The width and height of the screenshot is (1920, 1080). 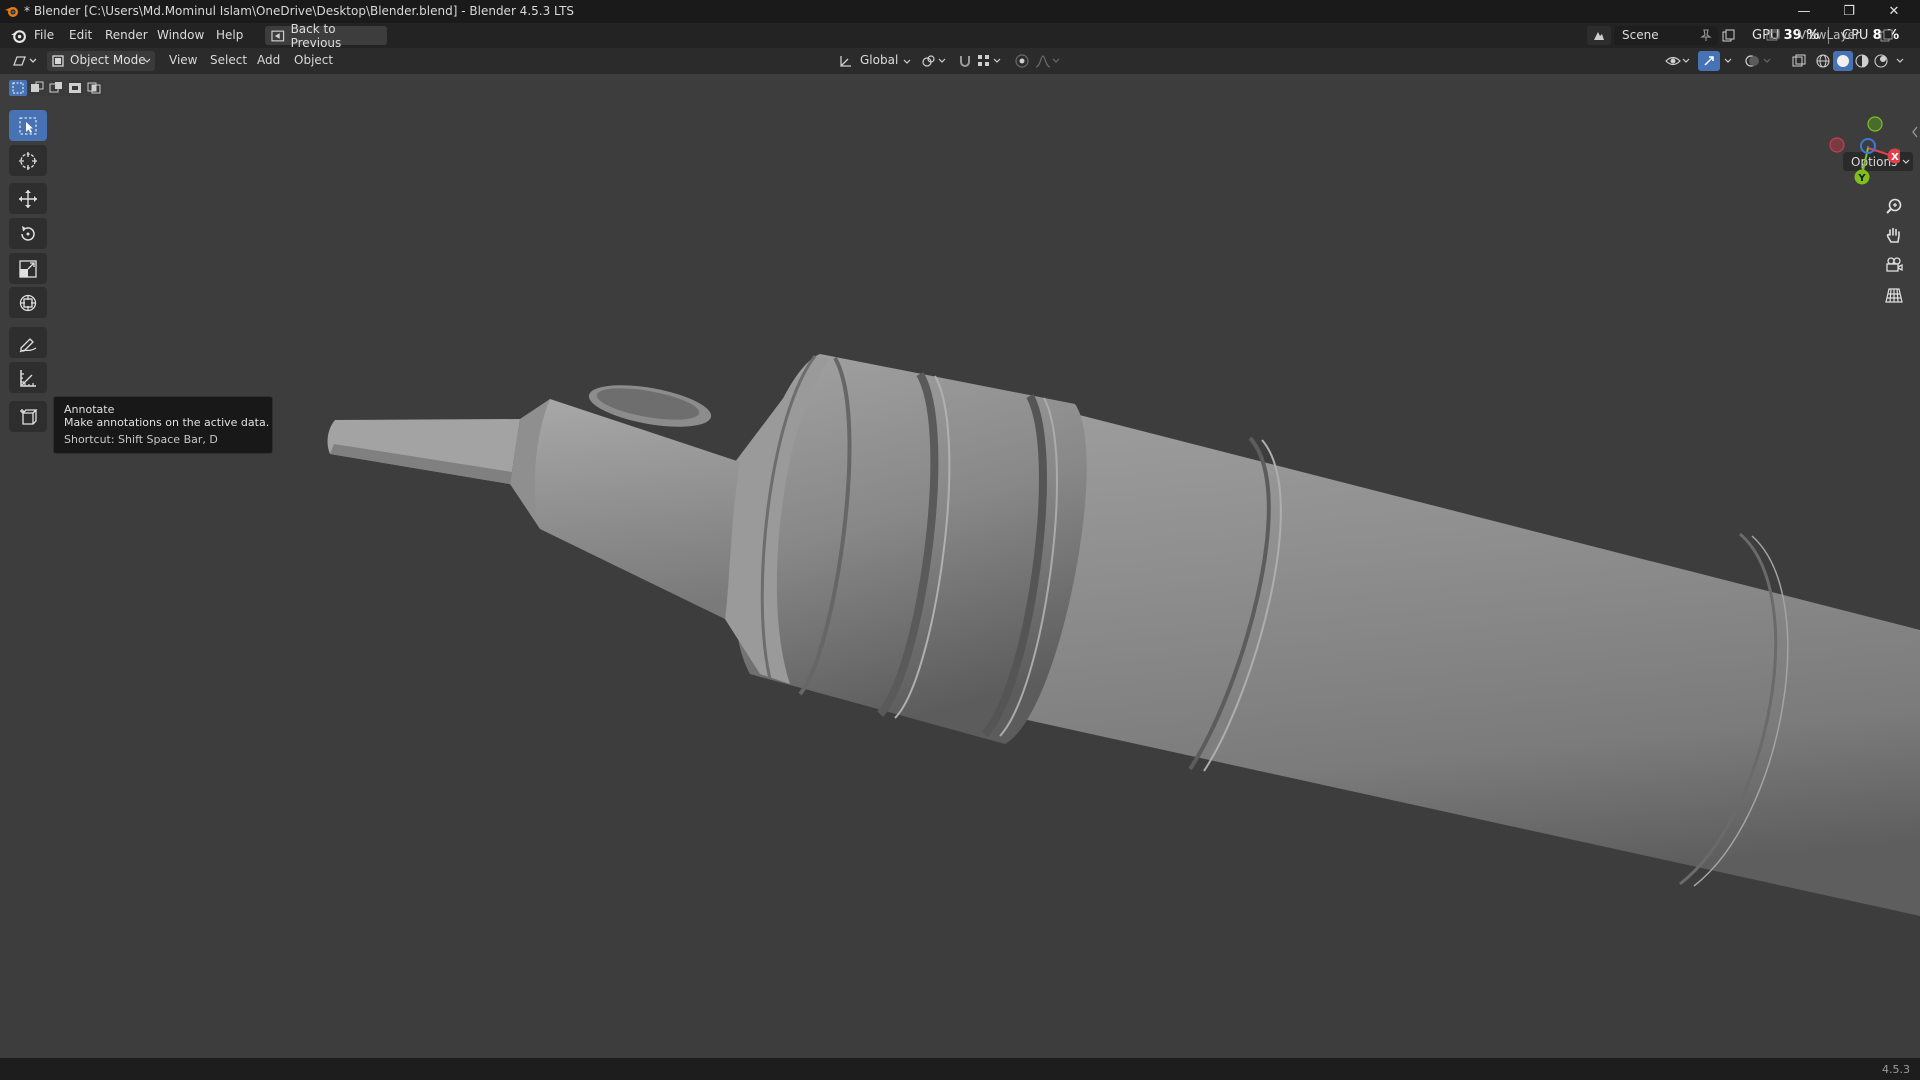 I want to click on navigation-gizmo: X Y, so click(x=1860, y=150).